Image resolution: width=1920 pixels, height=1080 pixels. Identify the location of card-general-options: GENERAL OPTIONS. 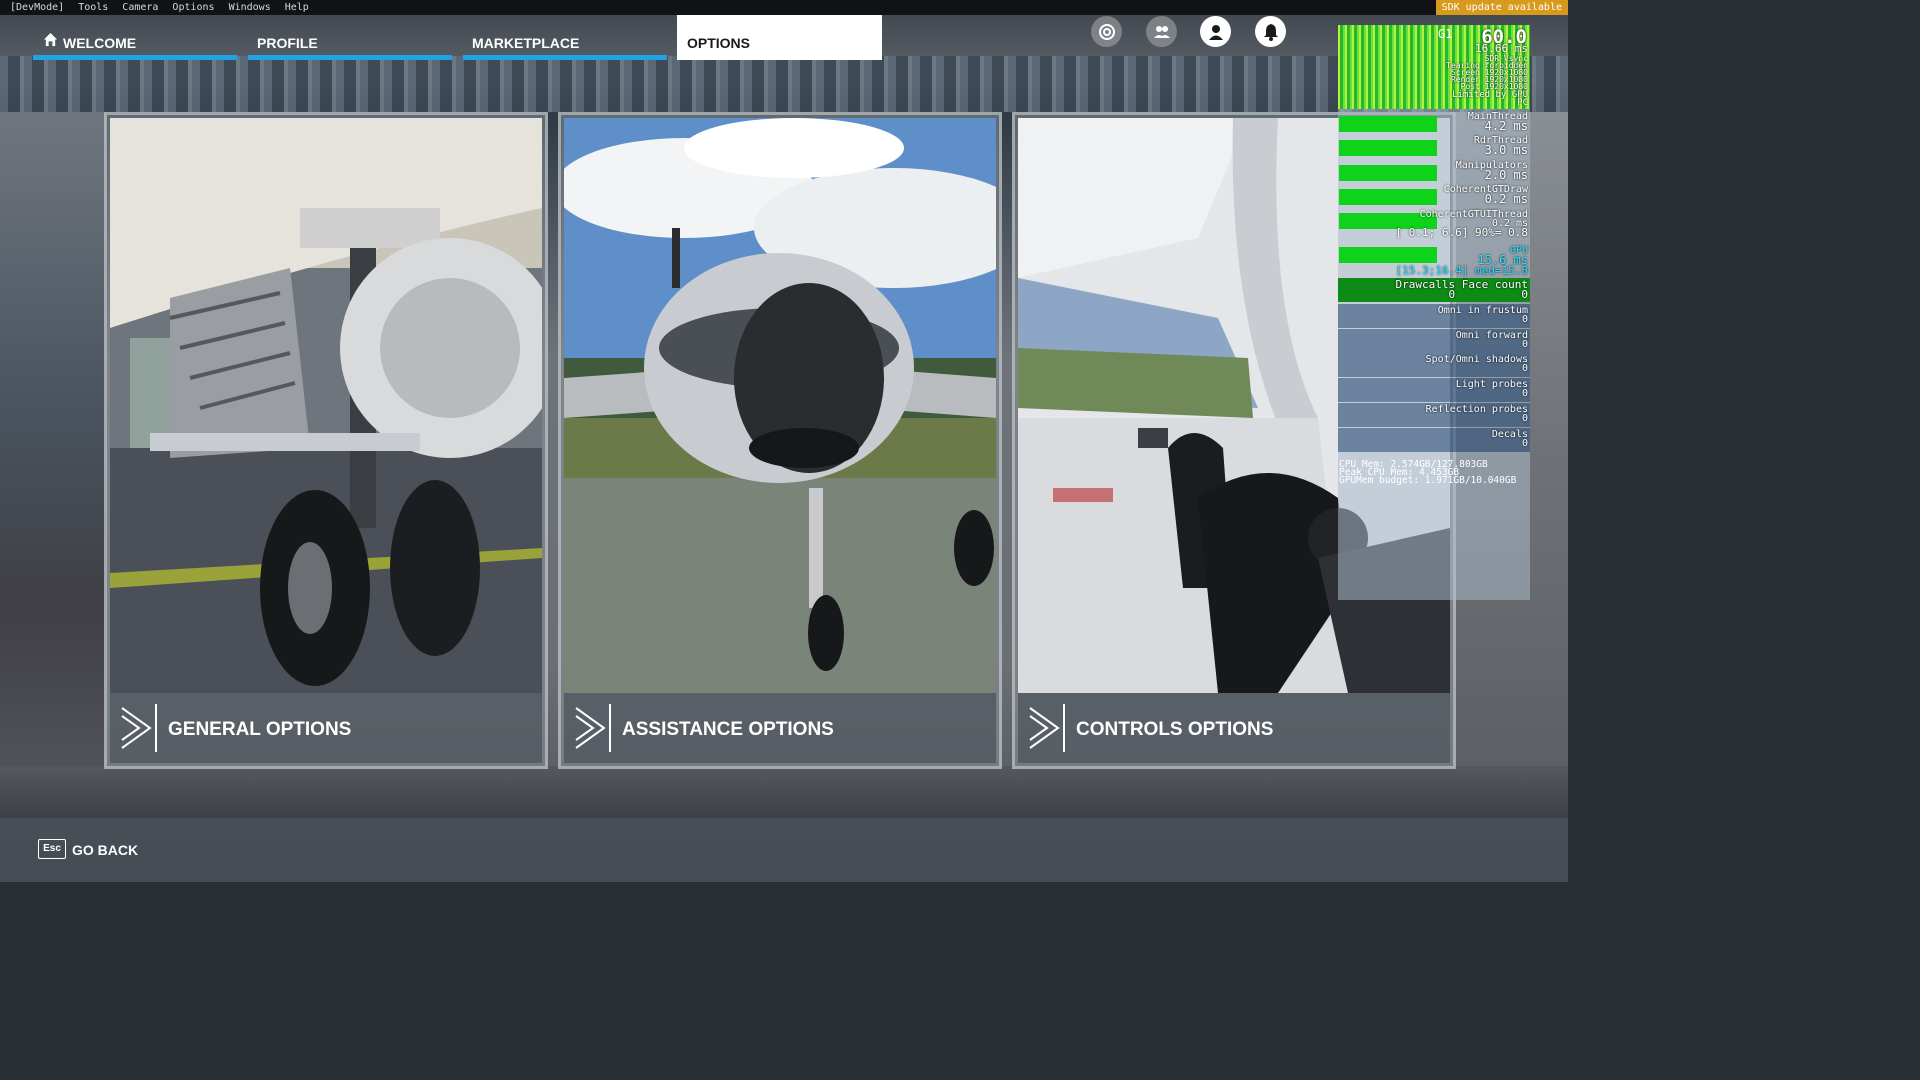
(326, 440).